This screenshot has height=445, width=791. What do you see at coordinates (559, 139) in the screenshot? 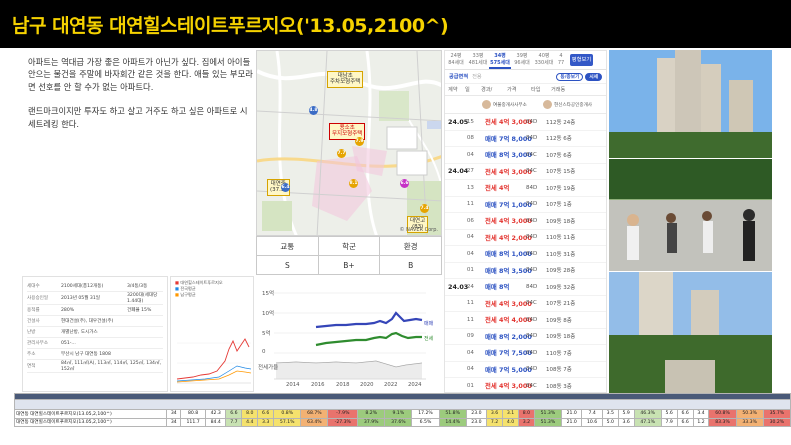
I see `tx-floor: 112동 6층` at bounding box center [559, 139].